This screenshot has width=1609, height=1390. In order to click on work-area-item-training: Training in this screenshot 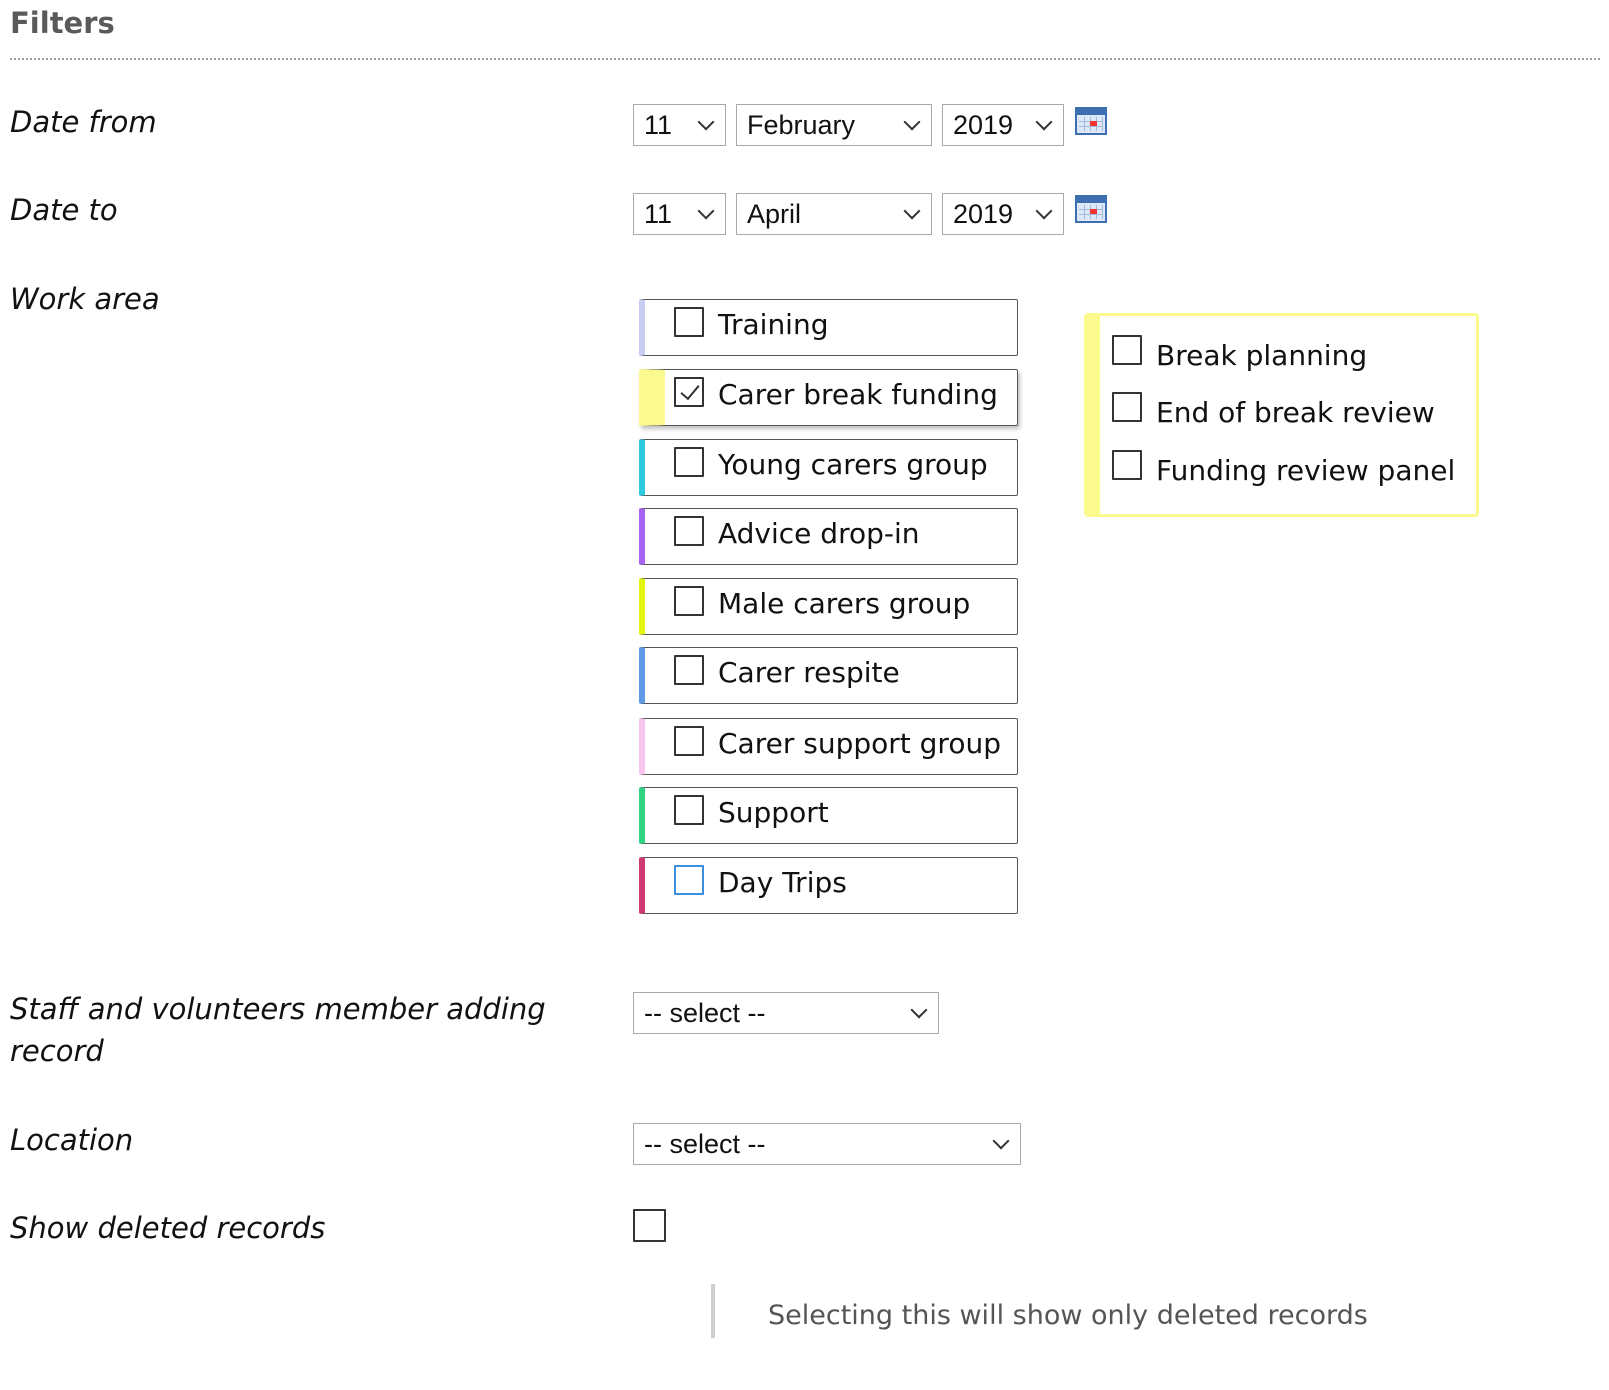, I will do `click(828, 327)`.